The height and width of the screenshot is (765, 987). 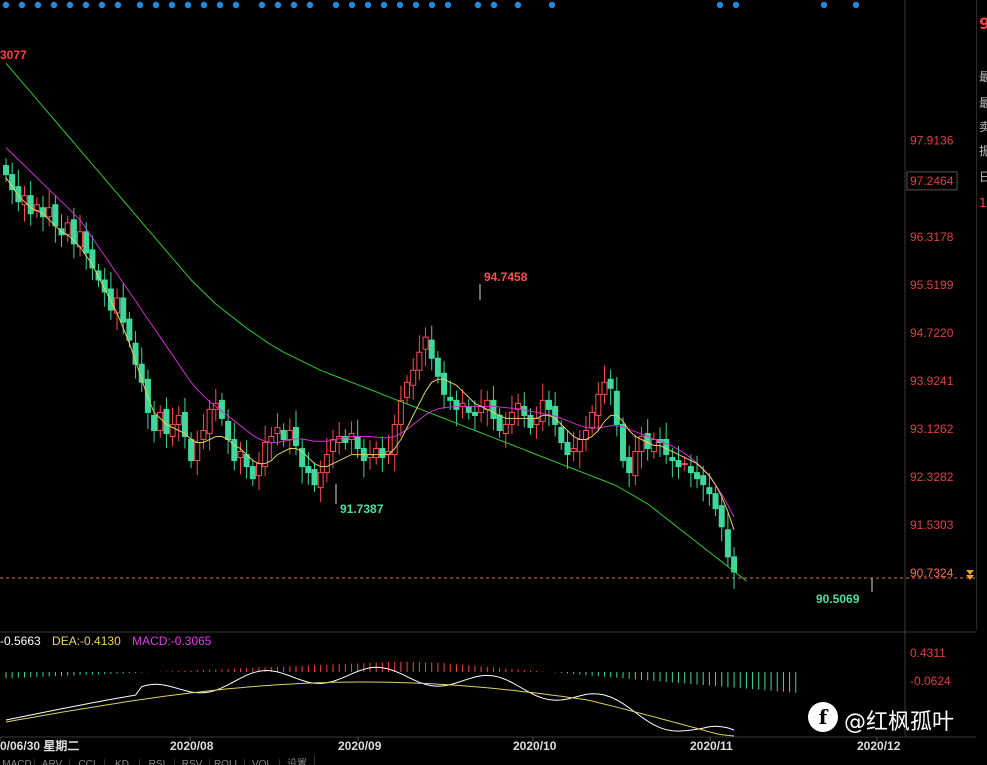 What do you see at coordinates (932, 237) in the screenshot?
I see `y-tick-label: 96.3178` at bounding box center [932, 237].